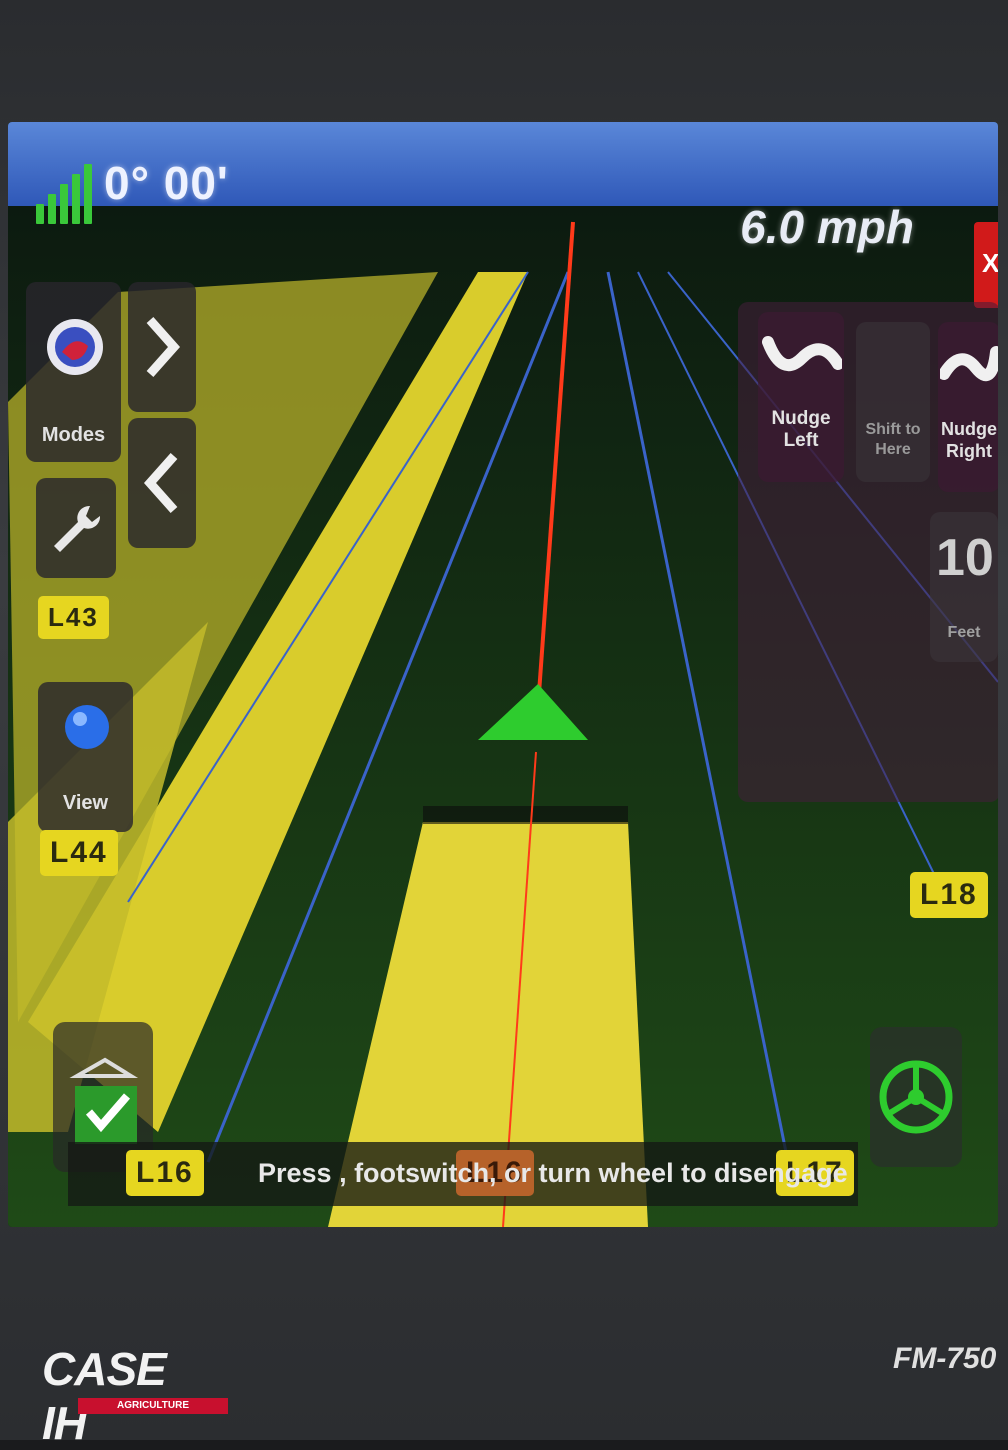  I want to click on view-sphere-icon, so click(87, 727).